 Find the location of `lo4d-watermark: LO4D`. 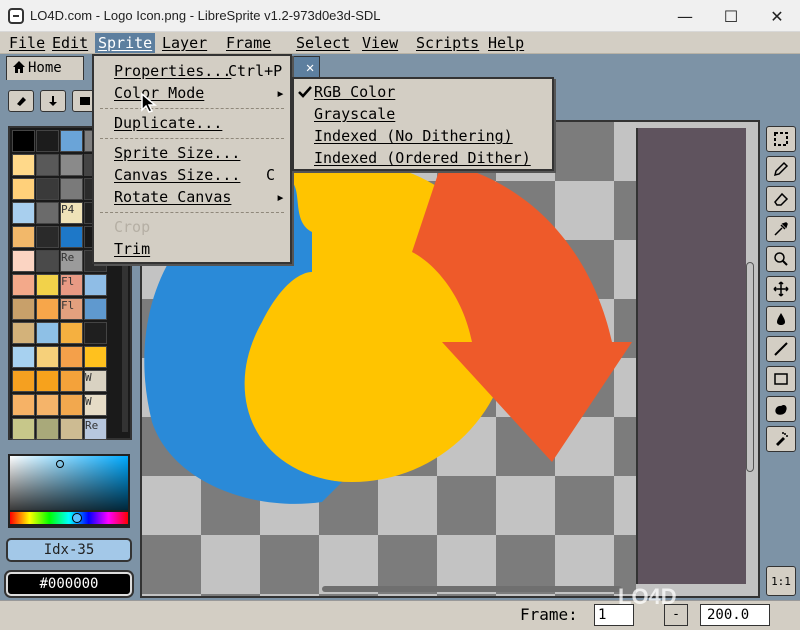

lo4d-watermark: LO4D is located at coordinates (647, 596).